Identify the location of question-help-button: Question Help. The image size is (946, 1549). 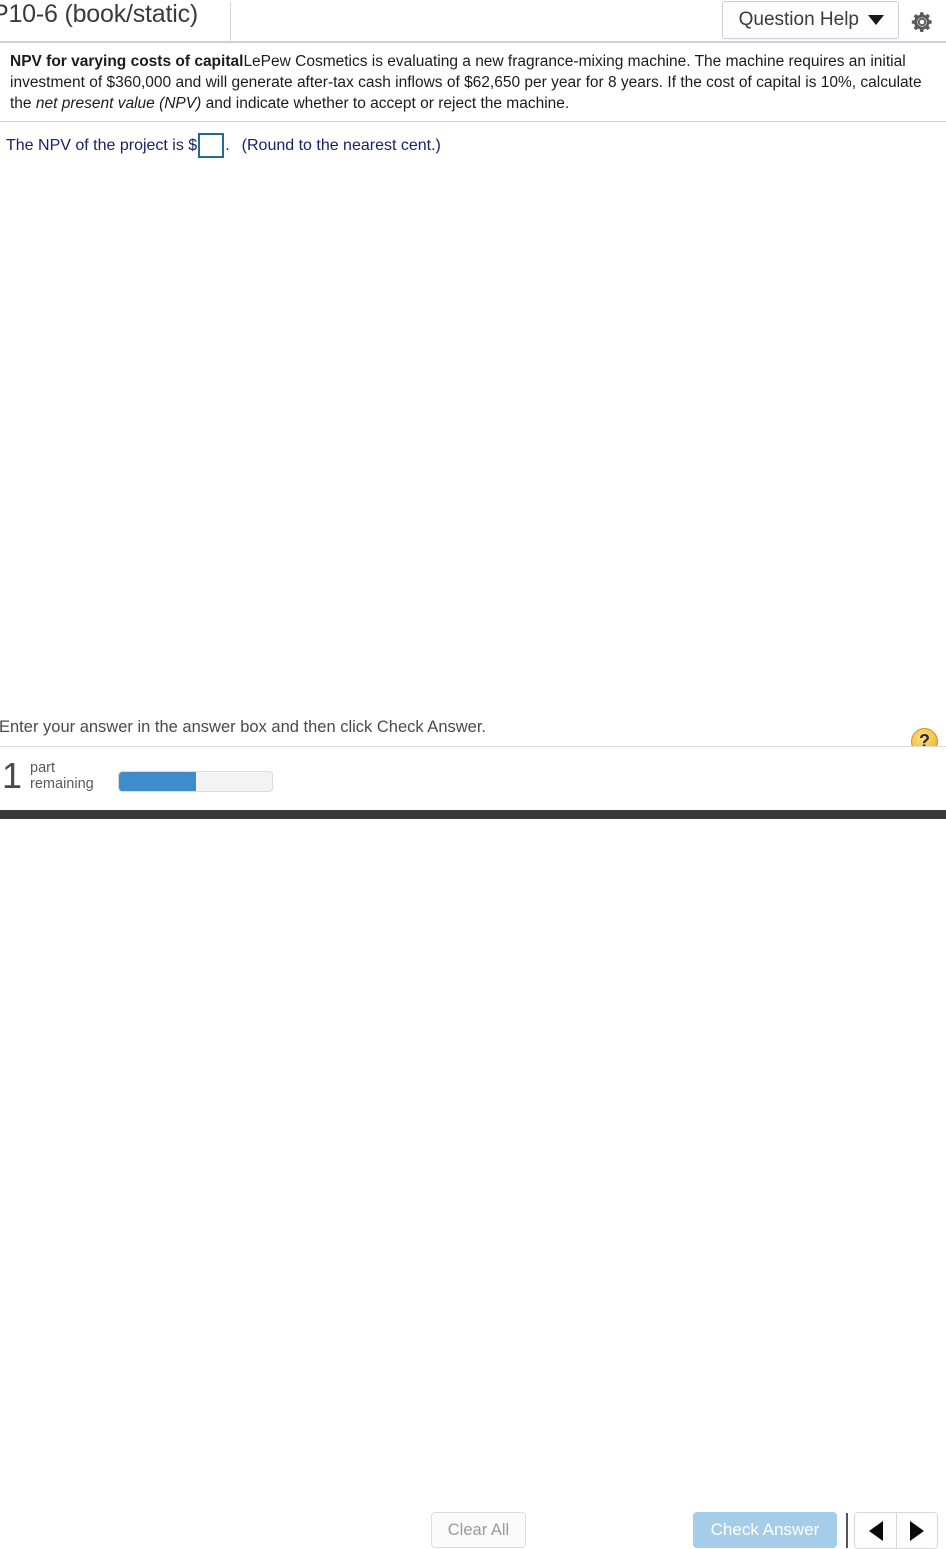
(810, 20).